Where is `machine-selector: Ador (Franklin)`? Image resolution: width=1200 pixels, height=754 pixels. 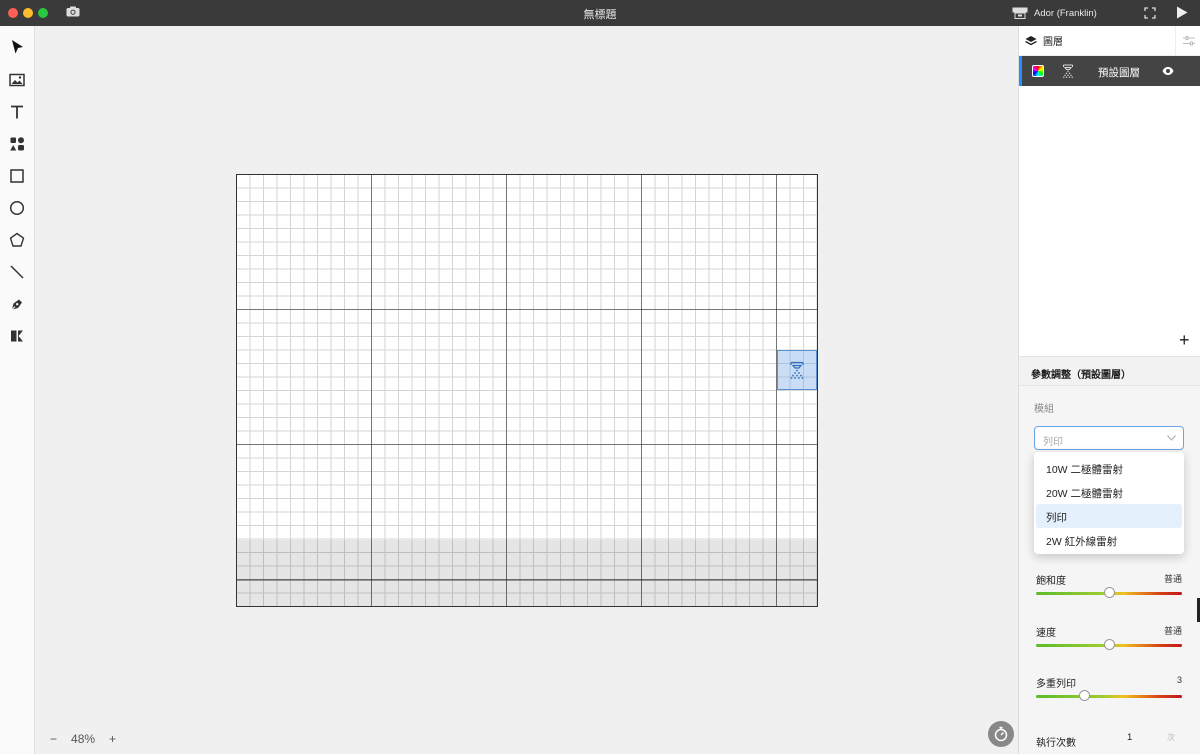
machine-selector: Ador (Franklin) is located at coordinates (1054, 13).